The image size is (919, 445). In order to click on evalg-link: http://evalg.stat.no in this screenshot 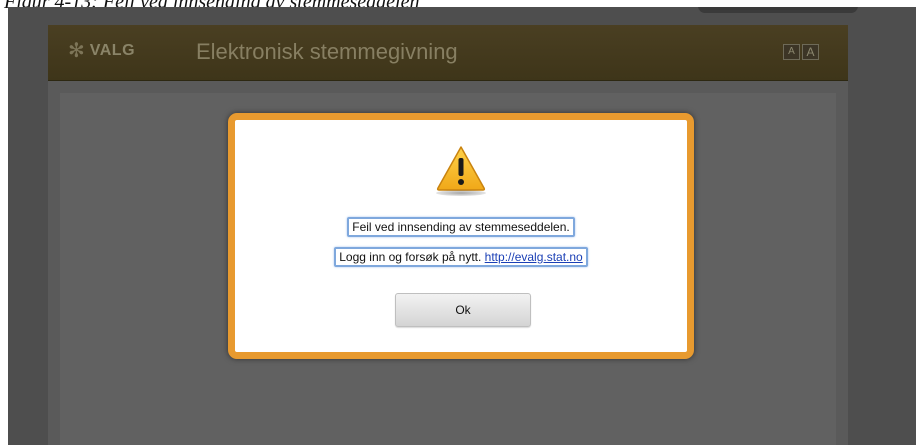, I will do `click(534, 257)`.